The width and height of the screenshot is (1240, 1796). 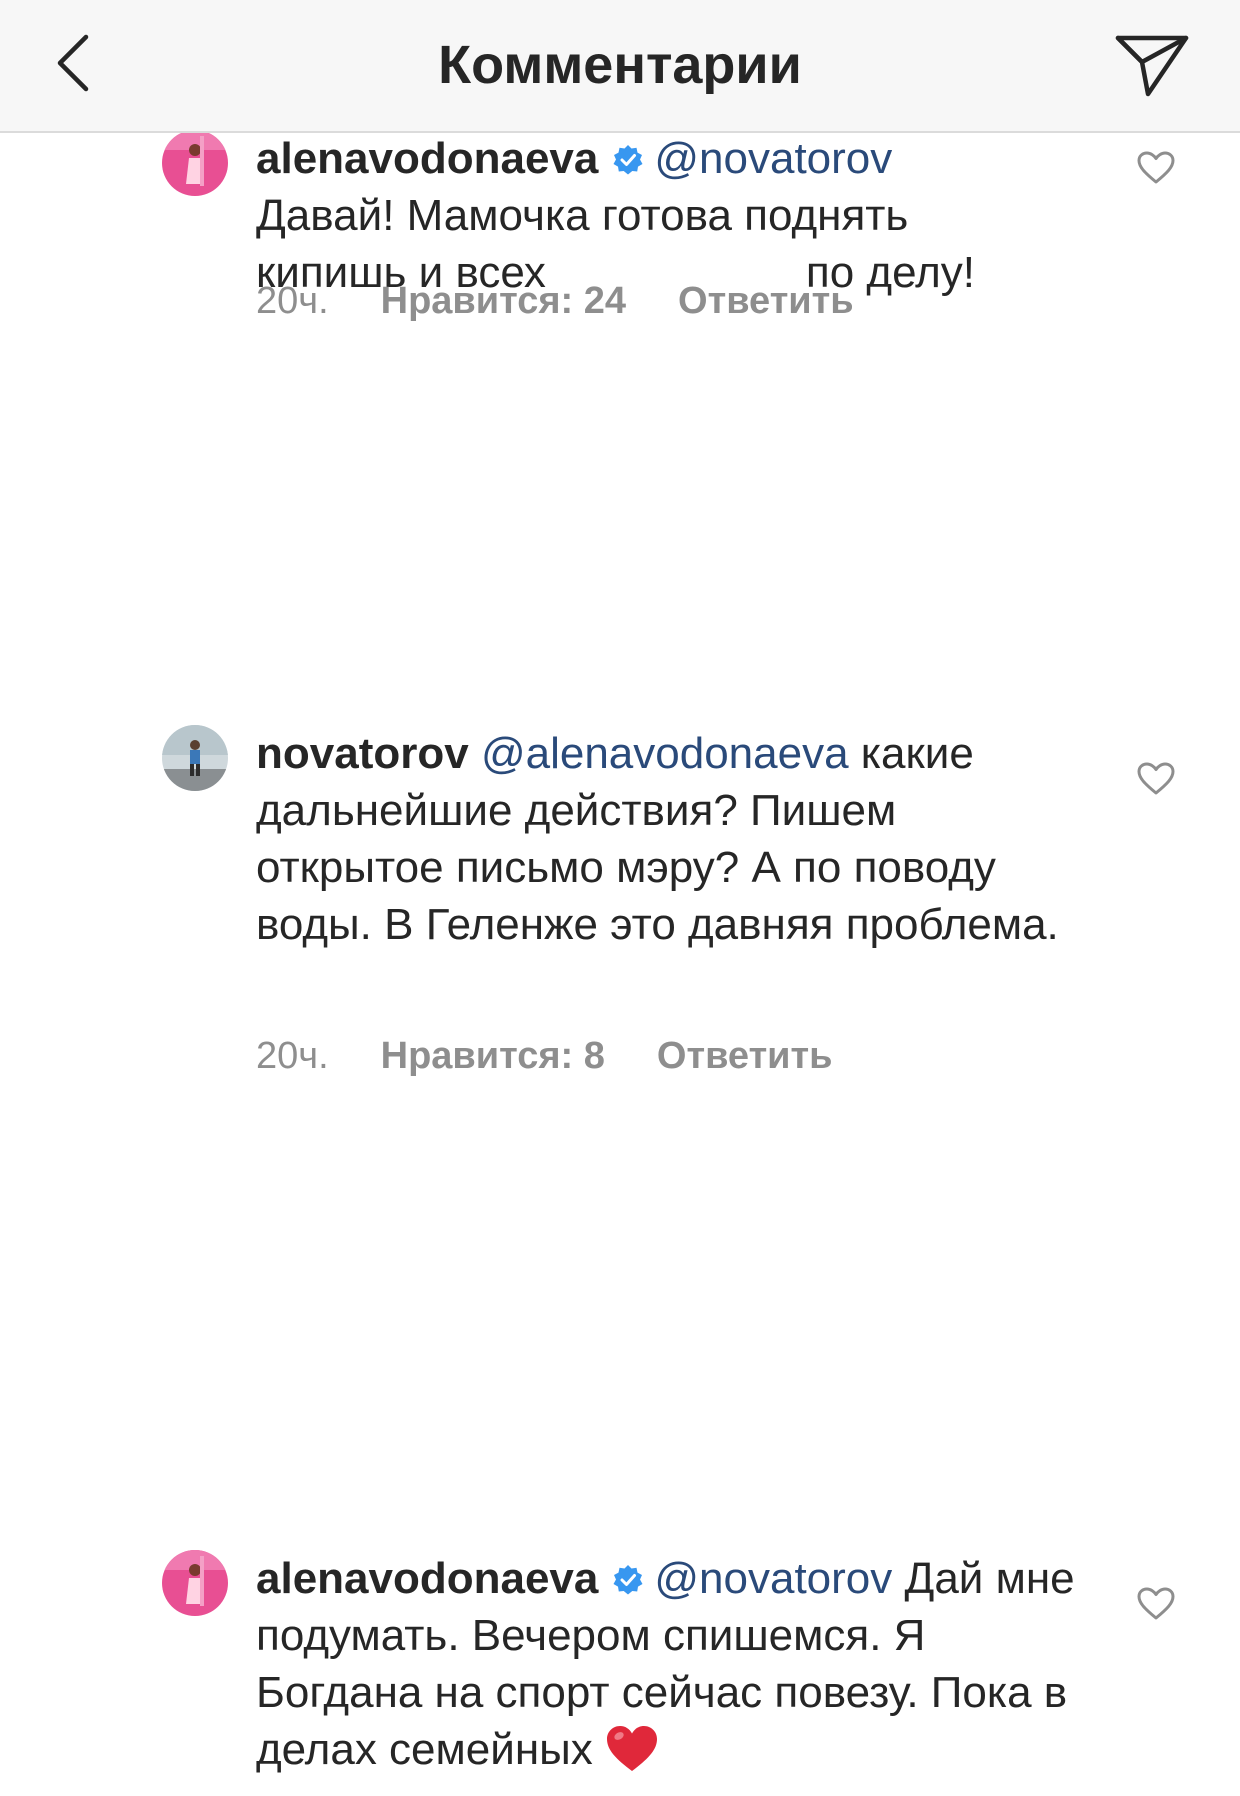 What do you see at coordinates (631, 1748) in the screenshot?
I see `red-heart-emoji-icon` at bounding box center [631, 1748].